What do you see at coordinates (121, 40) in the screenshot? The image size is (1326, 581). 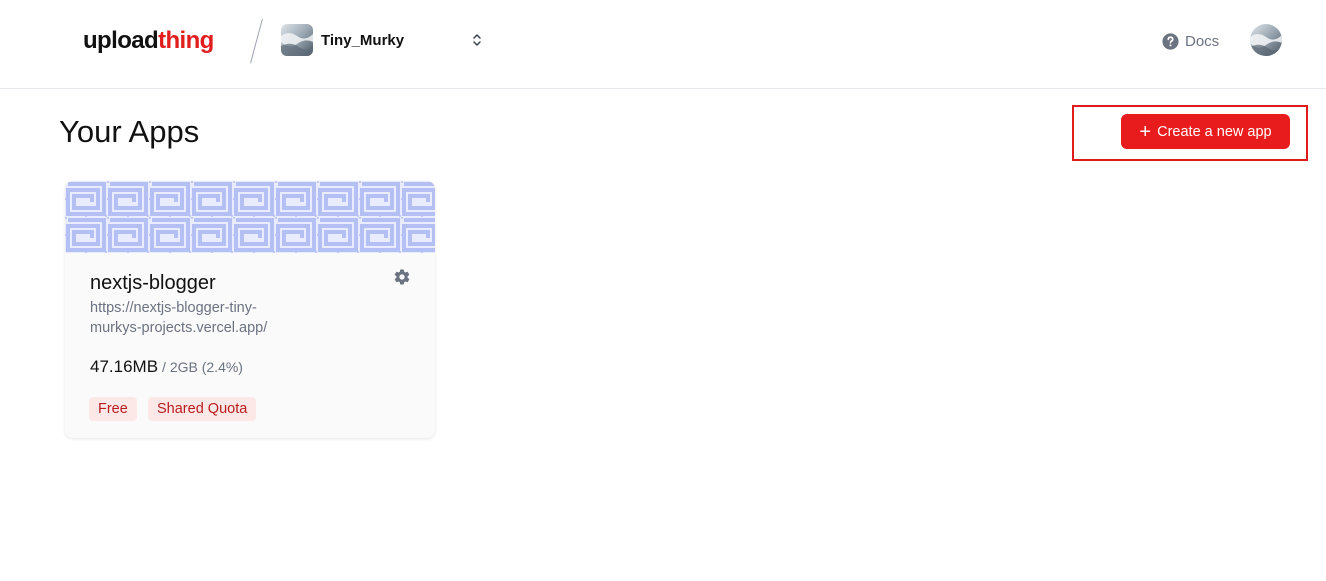 I see `logo-text-upload: upload` at bounding box center [121, 40].